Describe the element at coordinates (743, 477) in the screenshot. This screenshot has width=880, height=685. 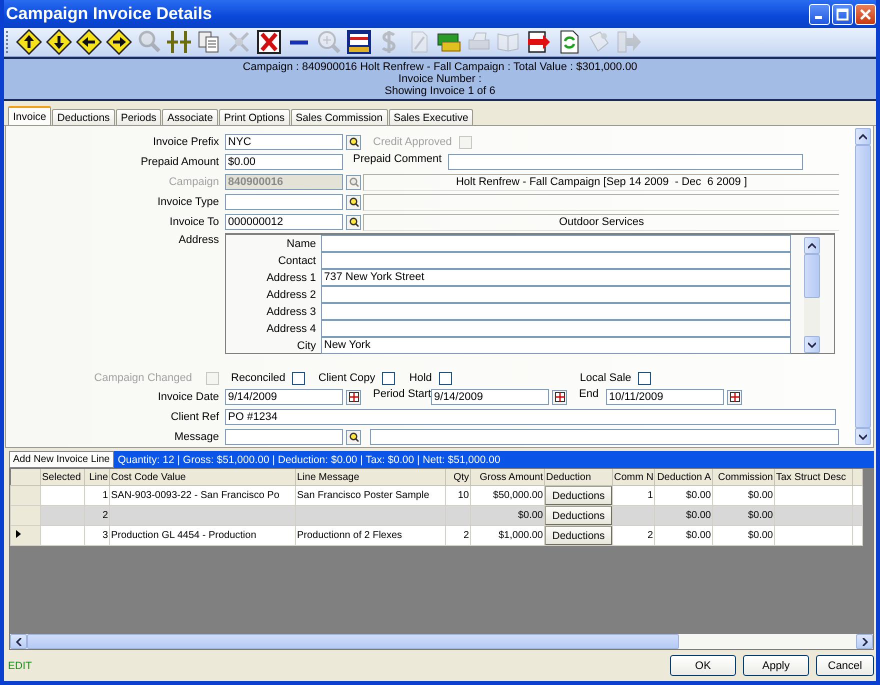
I see `column-header: Commission` at that location.